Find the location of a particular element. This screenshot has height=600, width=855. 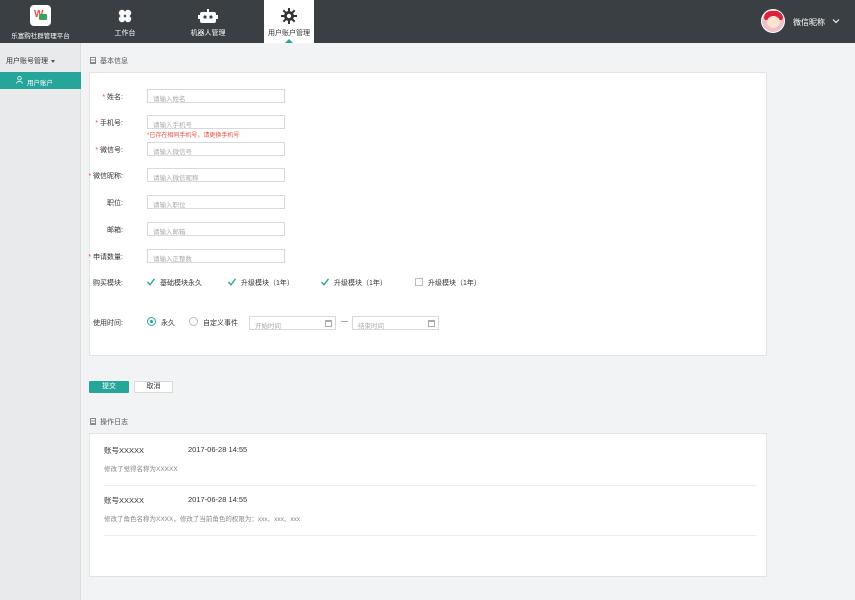

field-wechat-id-row: * 微信号: 请输入微信号 is located at coordinates (420, 149).